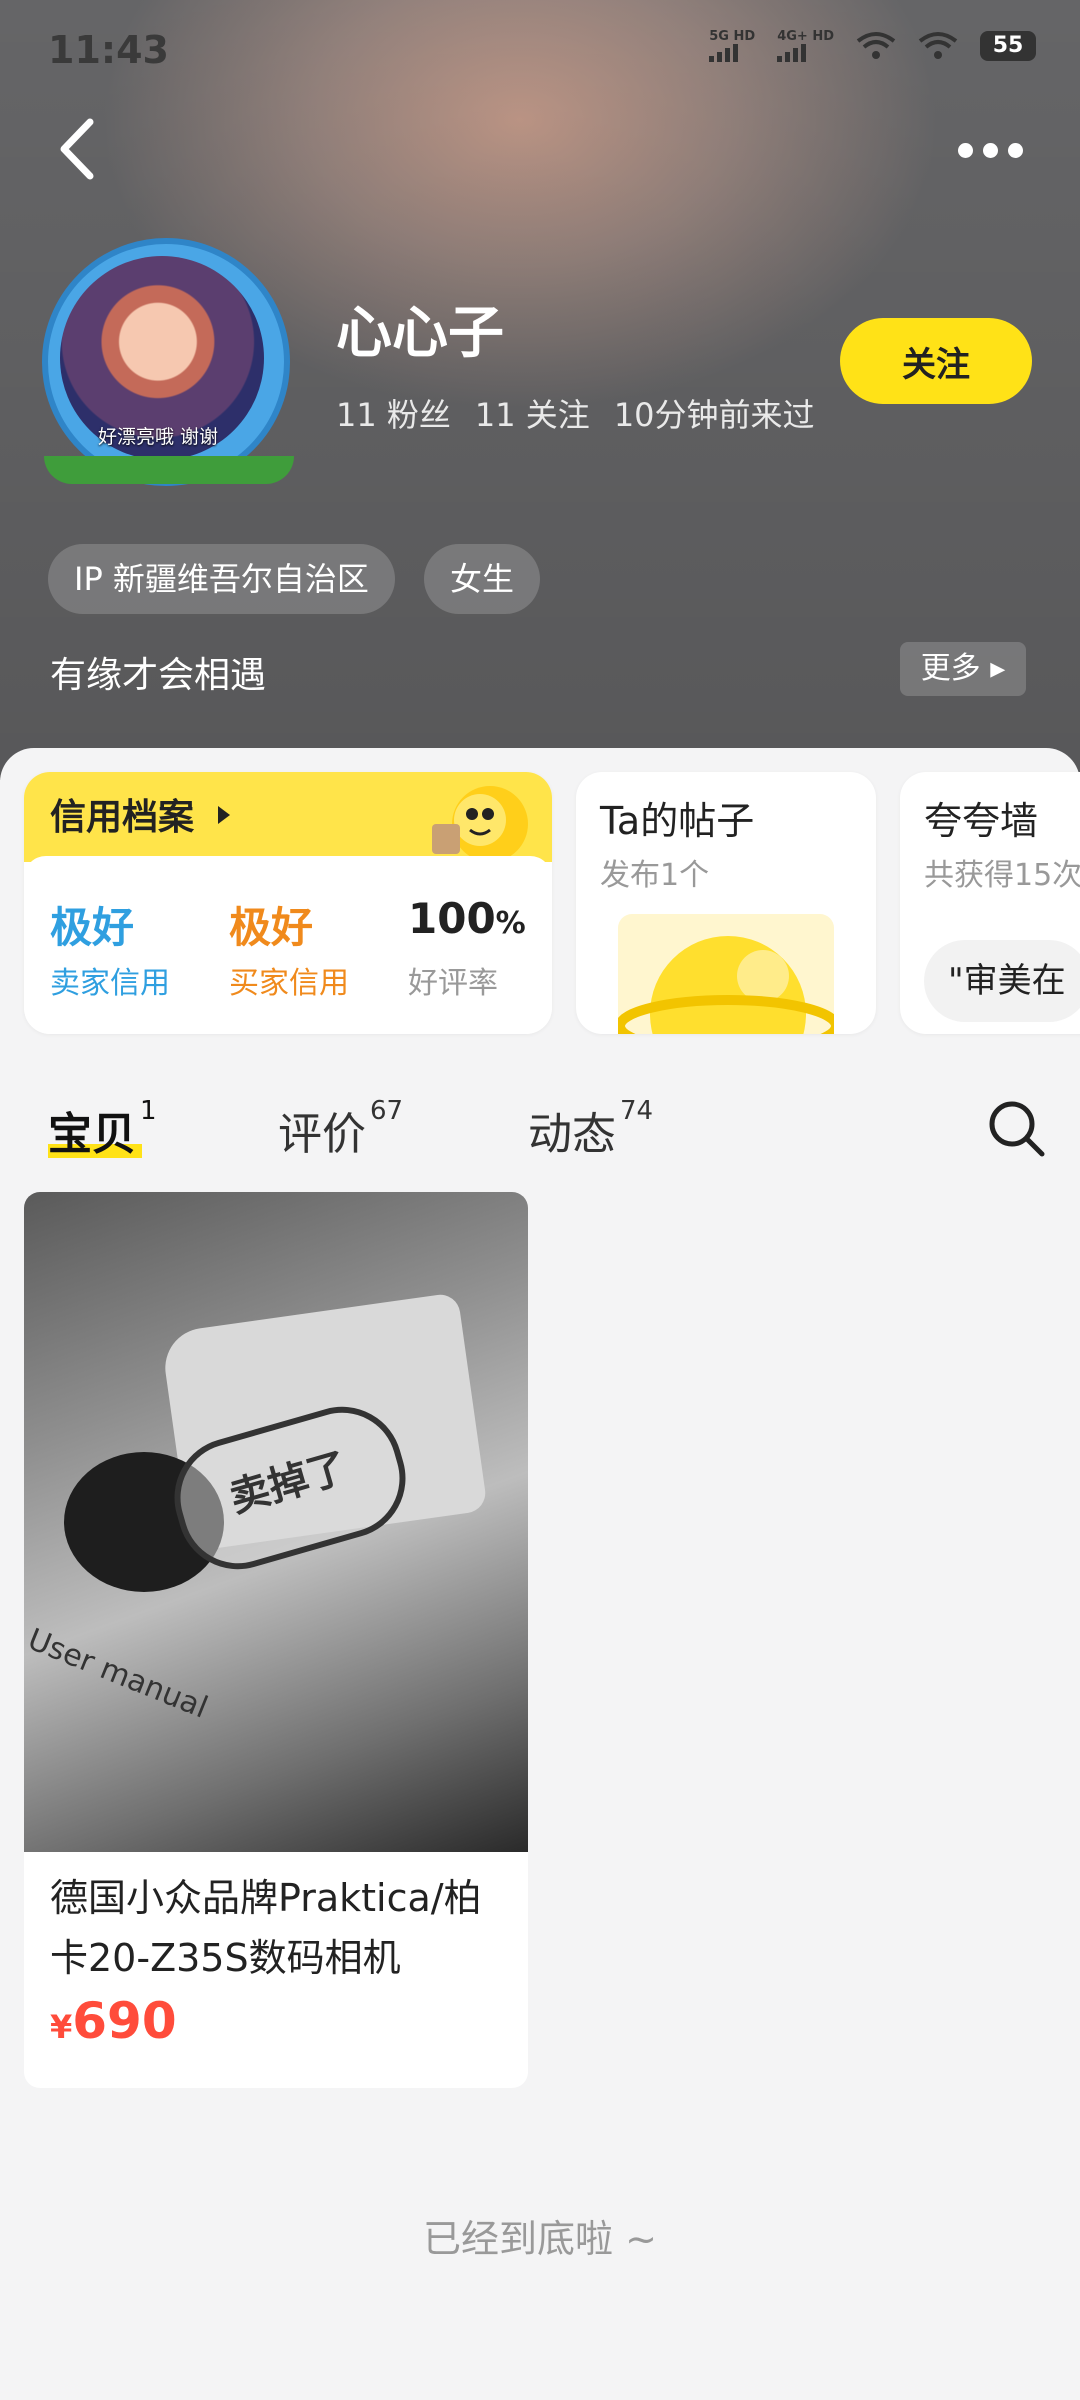  Describe the element at coordinates (510, 923) in the screenshot. I see `positive-rate-unit: %` at that location.